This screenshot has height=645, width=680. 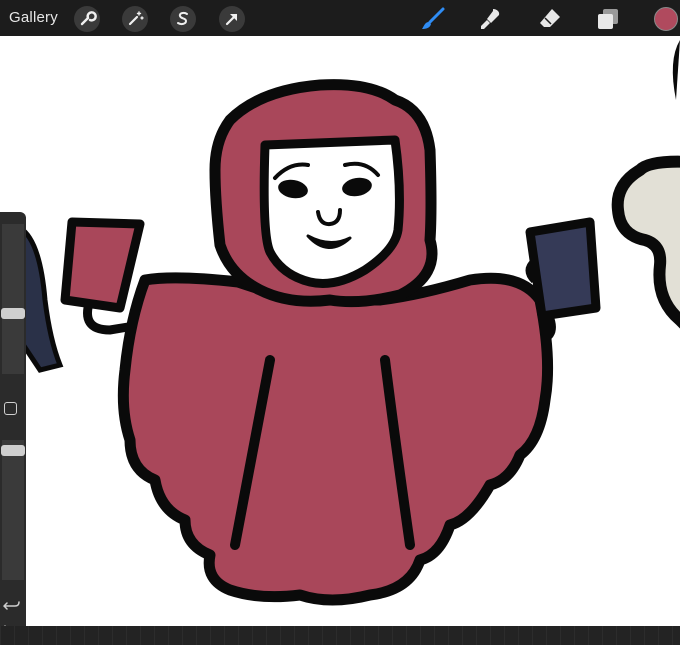 What do you see at coordinates (232, 19) in the screenshot?
I see `transform-arrow-icon` at bounding box center [232, 19].